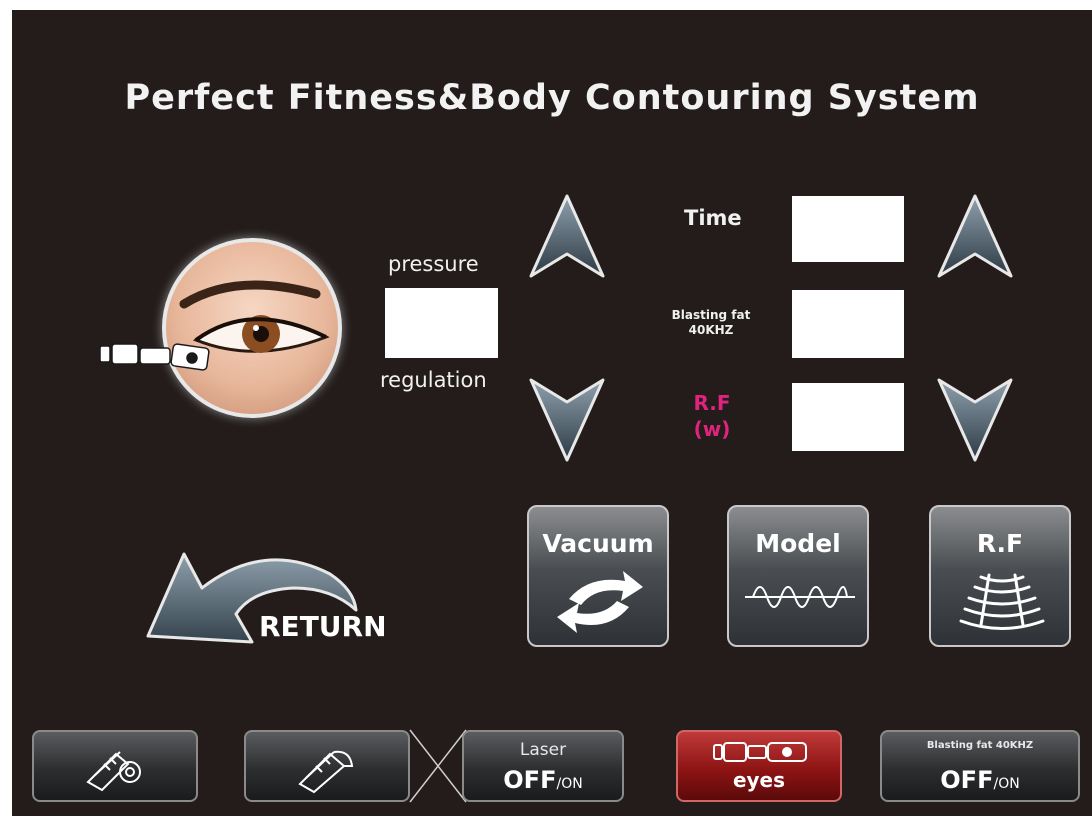  Describe the element at coordinates (154, 357) in the screenshot. I see `eye-handpiece-icon` at that location.